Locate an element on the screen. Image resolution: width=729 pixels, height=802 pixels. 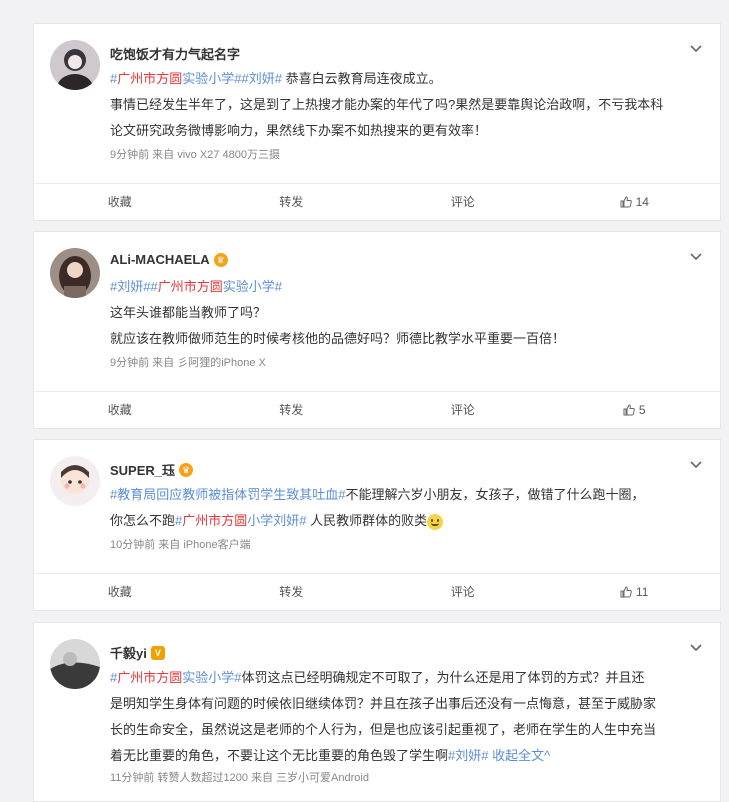
username-text: 吃饱饭才有力气起名字 is located at coordinates (175, 53).